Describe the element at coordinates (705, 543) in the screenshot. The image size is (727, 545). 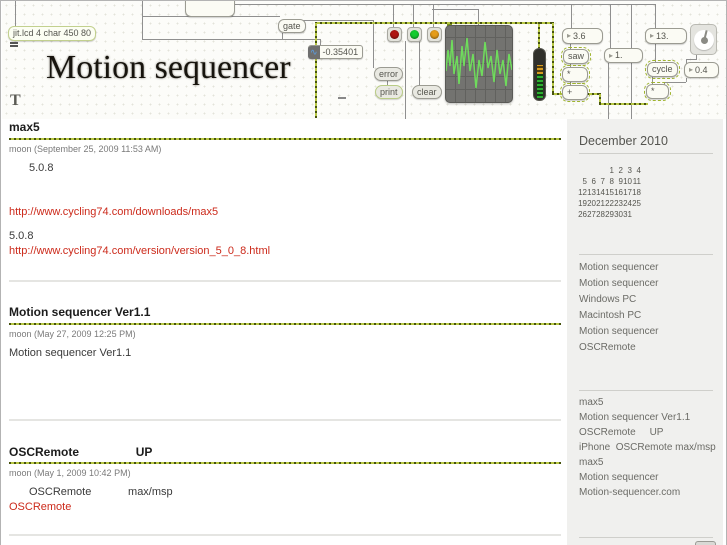
I see `sidebar-submit-button` at that location.